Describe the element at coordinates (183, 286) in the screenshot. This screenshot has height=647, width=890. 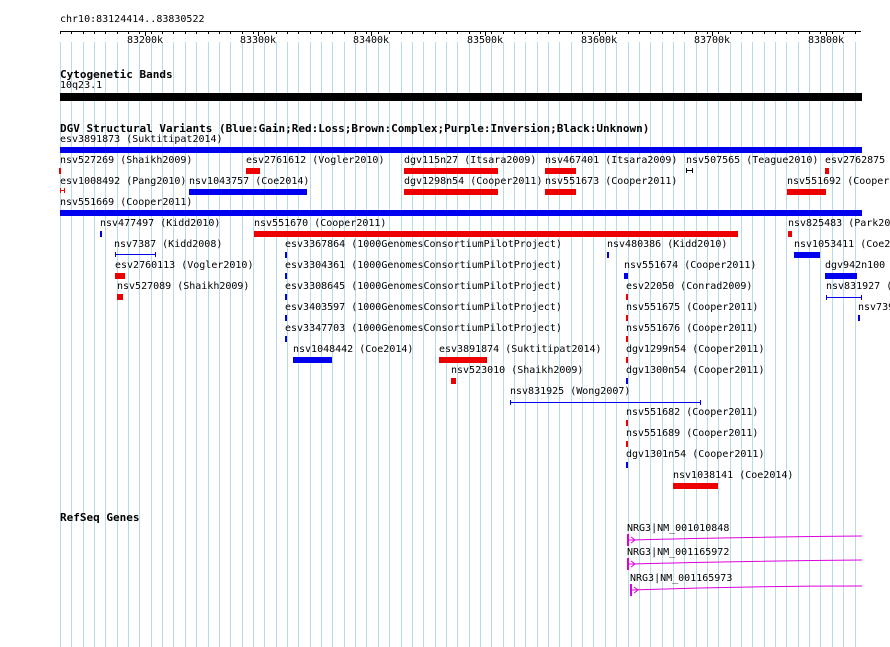
I see `variant-label: nsv527089 (Shaikh2009)` at that location.